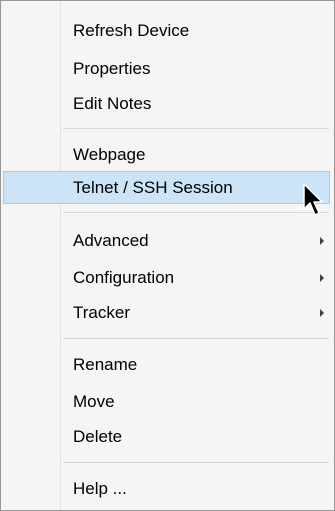  What do you see at coordinates (109, 154) in the screenshot?
I see `menu-item-label: Webpage` at bounding box center [109, 154].